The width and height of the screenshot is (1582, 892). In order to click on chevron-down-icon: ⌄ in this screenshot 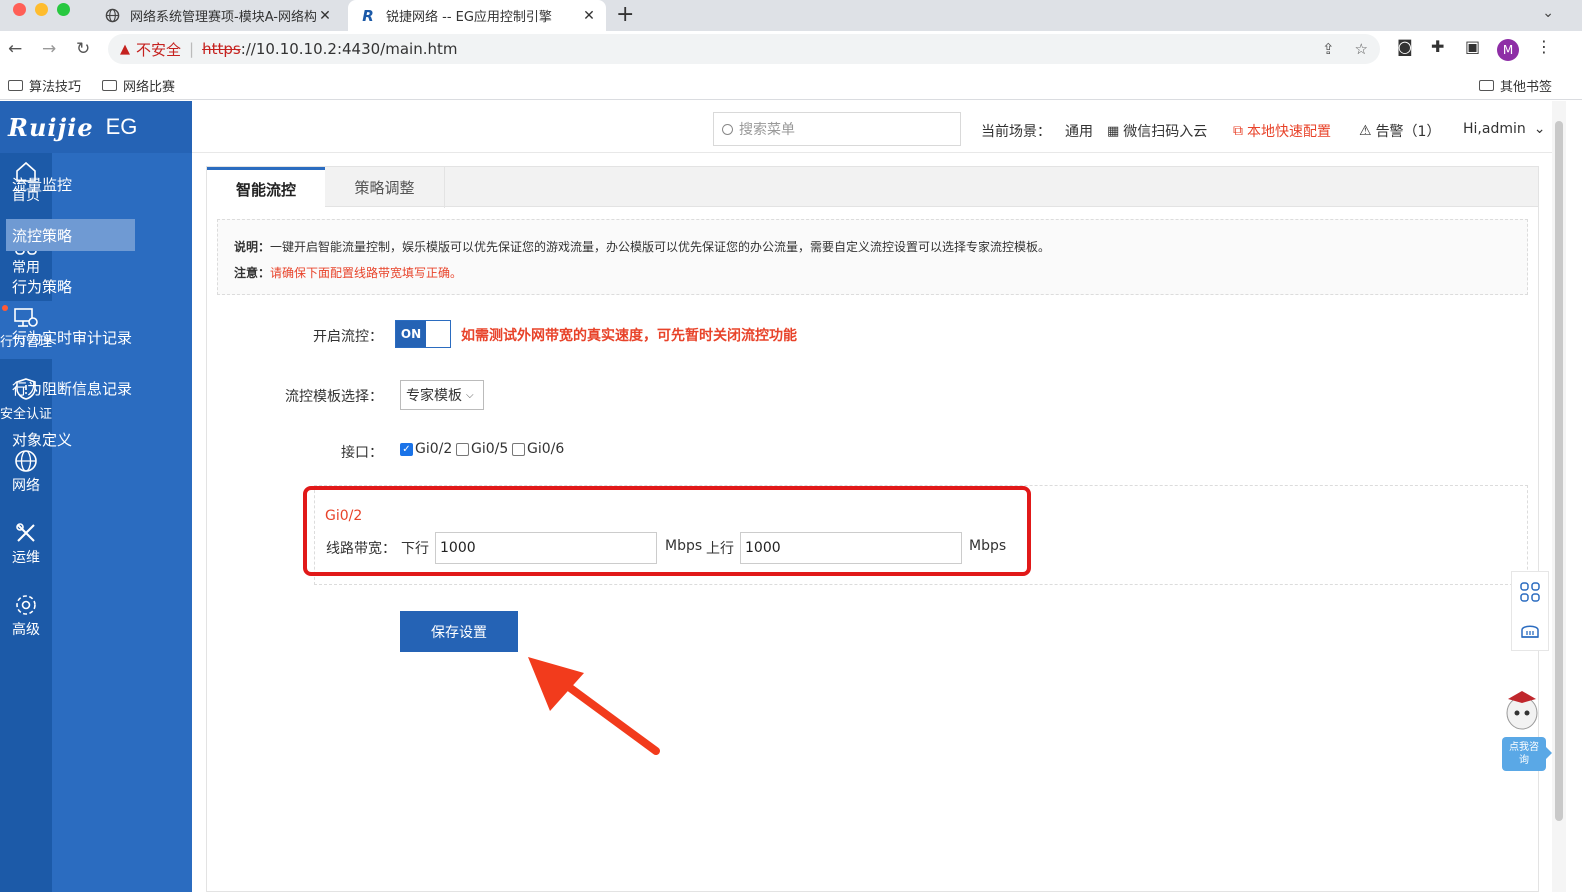, I will do `click(1539, 129)`.